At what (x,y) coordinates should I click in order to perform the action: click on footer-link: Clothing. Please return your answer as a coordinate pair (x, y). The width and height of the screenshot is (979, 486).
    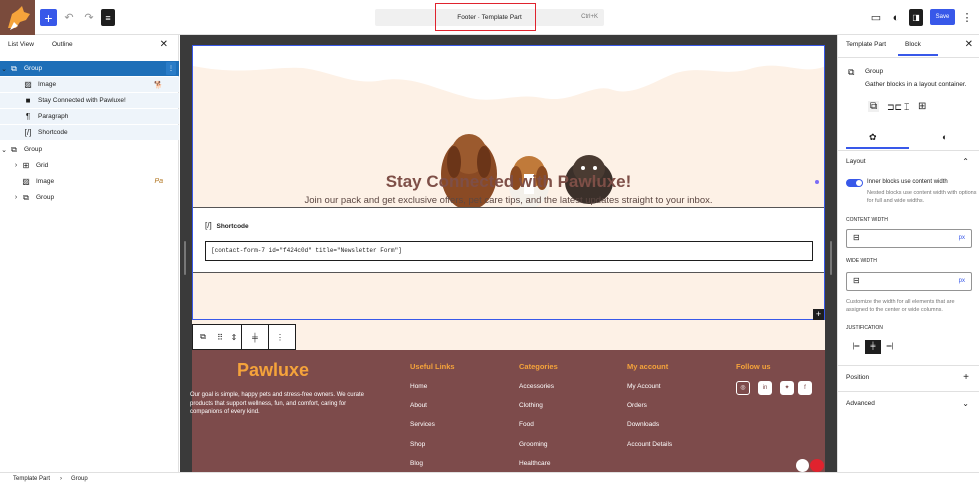
    Looking at the image, I should click on (531, 405).